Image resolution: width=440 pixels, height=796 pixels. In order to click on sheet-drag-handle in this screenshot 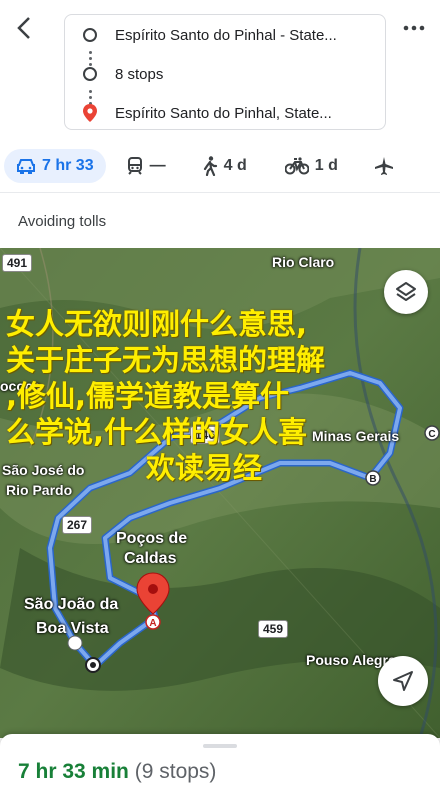, I will do `click(220, 746)`.